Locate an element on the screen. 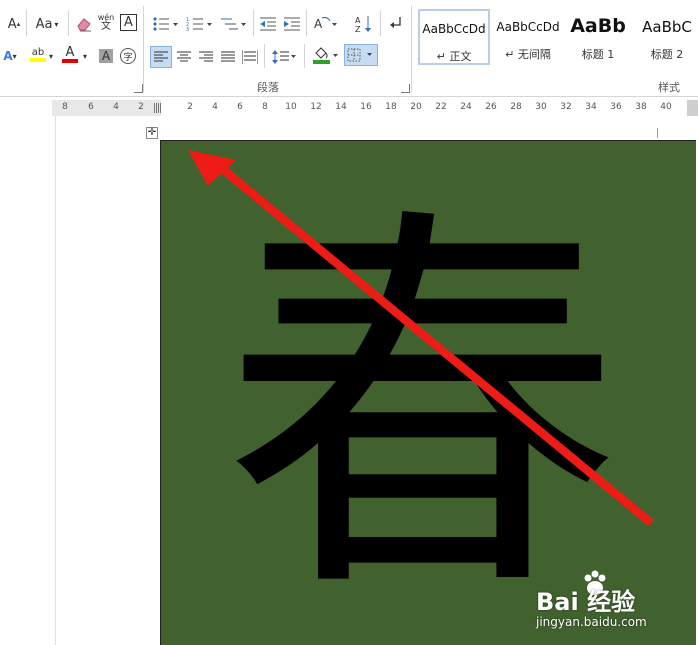 This screenshot has width=698, height=645. baidu-watermark: Bai 经验 jingyan.baidu.com is located at coordinates (616, 604).